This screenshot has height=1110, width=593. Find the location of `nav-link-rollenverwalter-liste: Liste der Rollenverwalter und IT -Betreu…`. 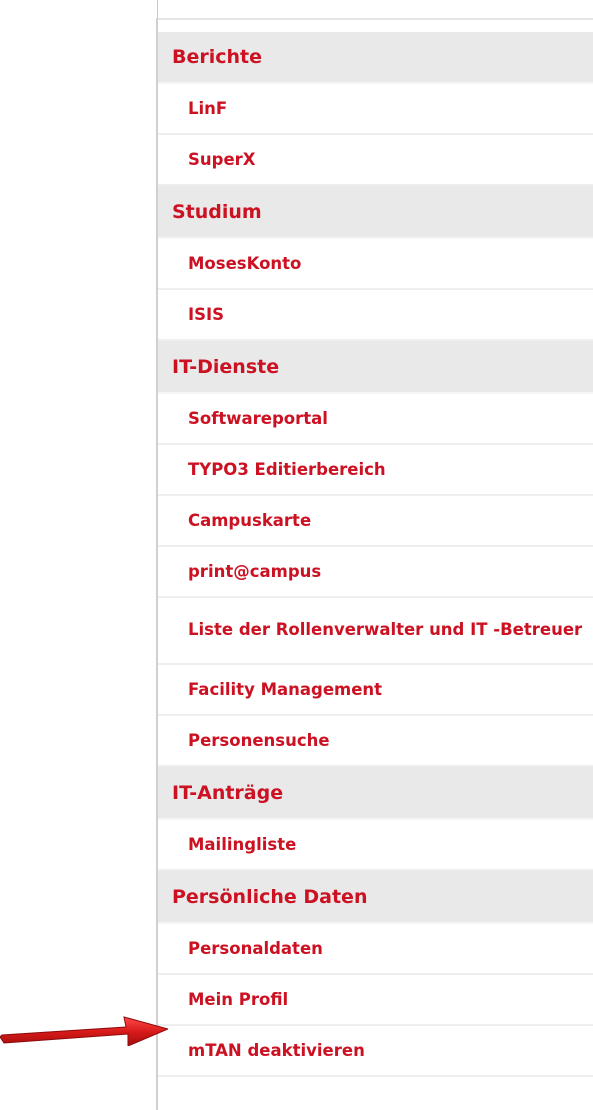

nav-link-rollenverwalter-liste: Liste der Rollenverwalter und IT -Betreu… is located at coordinates (375, 631).